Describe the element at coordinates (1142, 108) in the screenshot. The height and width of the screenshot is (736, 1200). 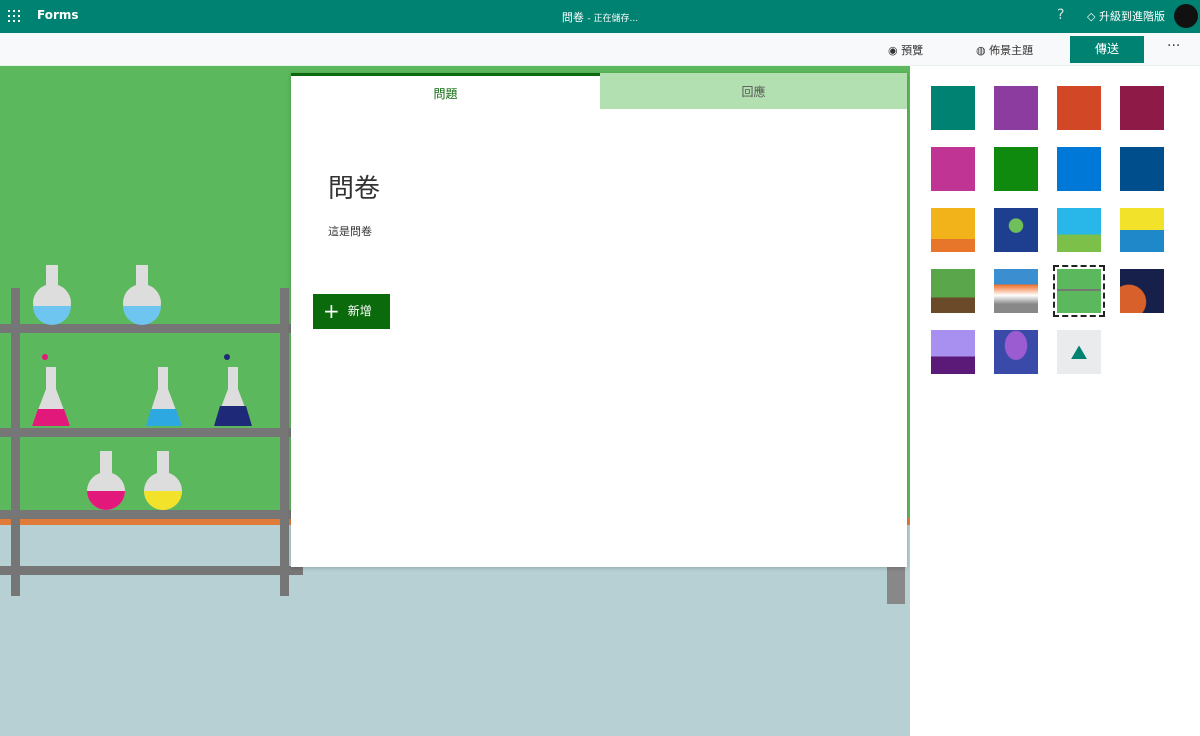
I see `theme-color-crimson` at that location.